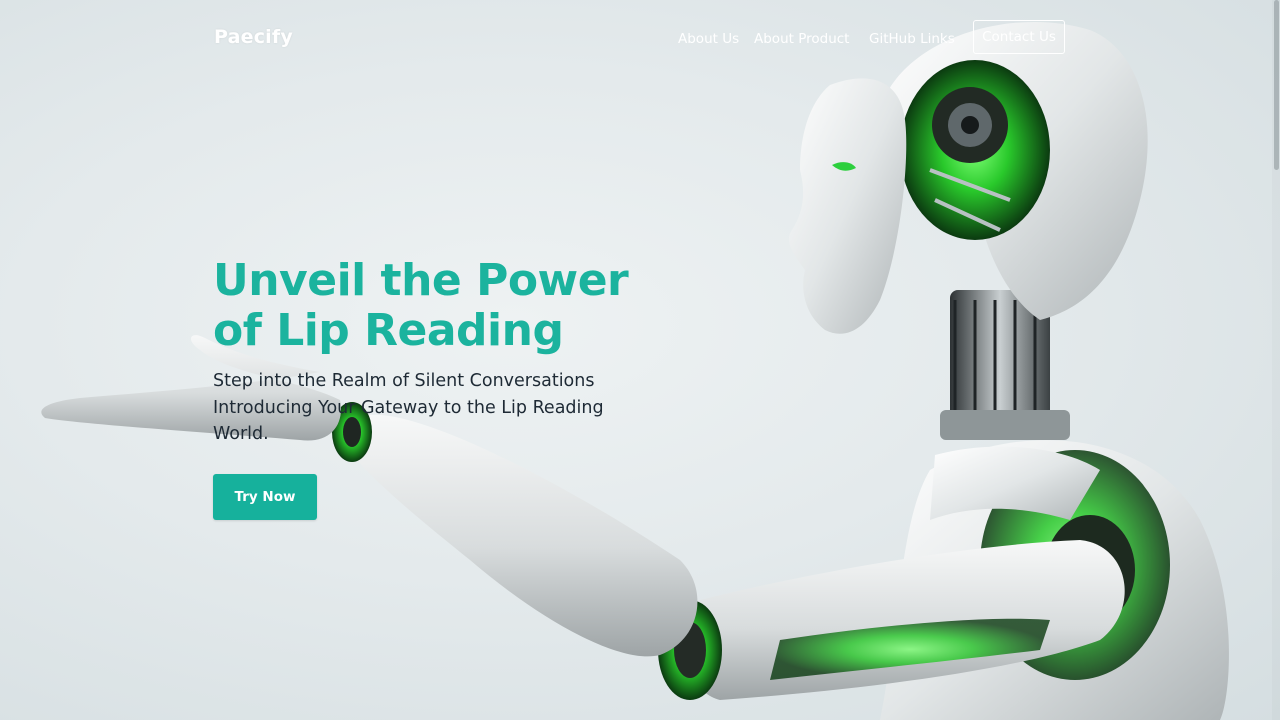 The image size is (1280, 720). What do you see at coordinates (801, 39) in the screenshot?
I see `nav-link-about-product: About Product` at bounding box center [801, 39].